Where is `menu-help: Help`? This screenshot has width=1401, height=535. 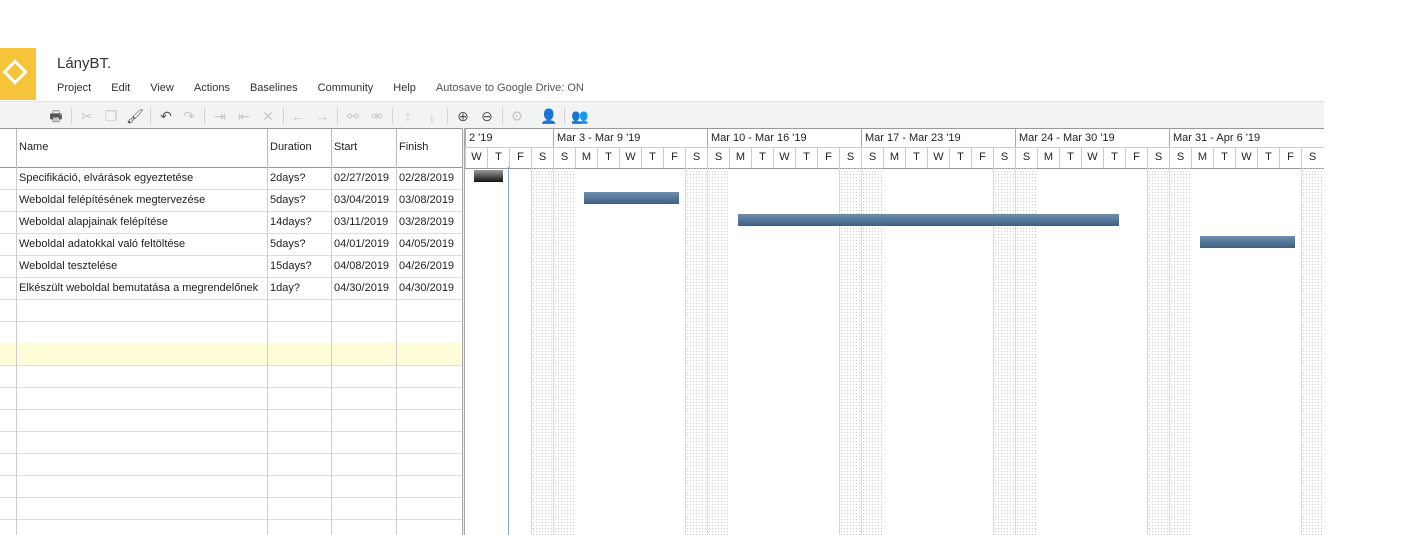
menu-help: Help is located at coordinates (404, 88).